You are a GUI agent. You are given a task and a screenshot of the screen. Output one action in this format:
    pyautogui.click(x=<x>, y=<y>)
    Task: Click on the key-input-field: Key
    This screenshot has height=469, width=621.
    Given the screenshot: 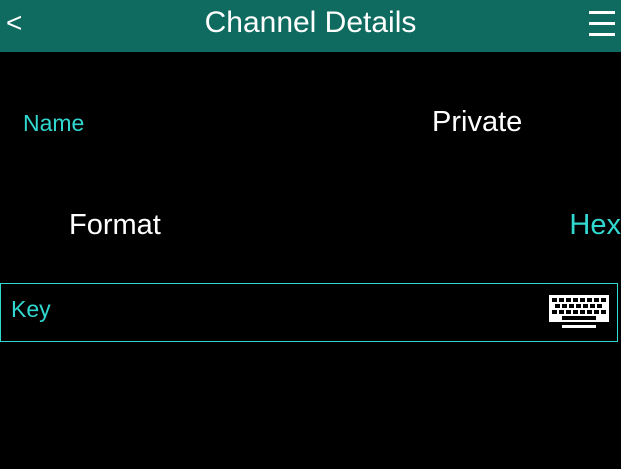 What is the action you would take?
    pyautogui.click(x=309, y=312)
    